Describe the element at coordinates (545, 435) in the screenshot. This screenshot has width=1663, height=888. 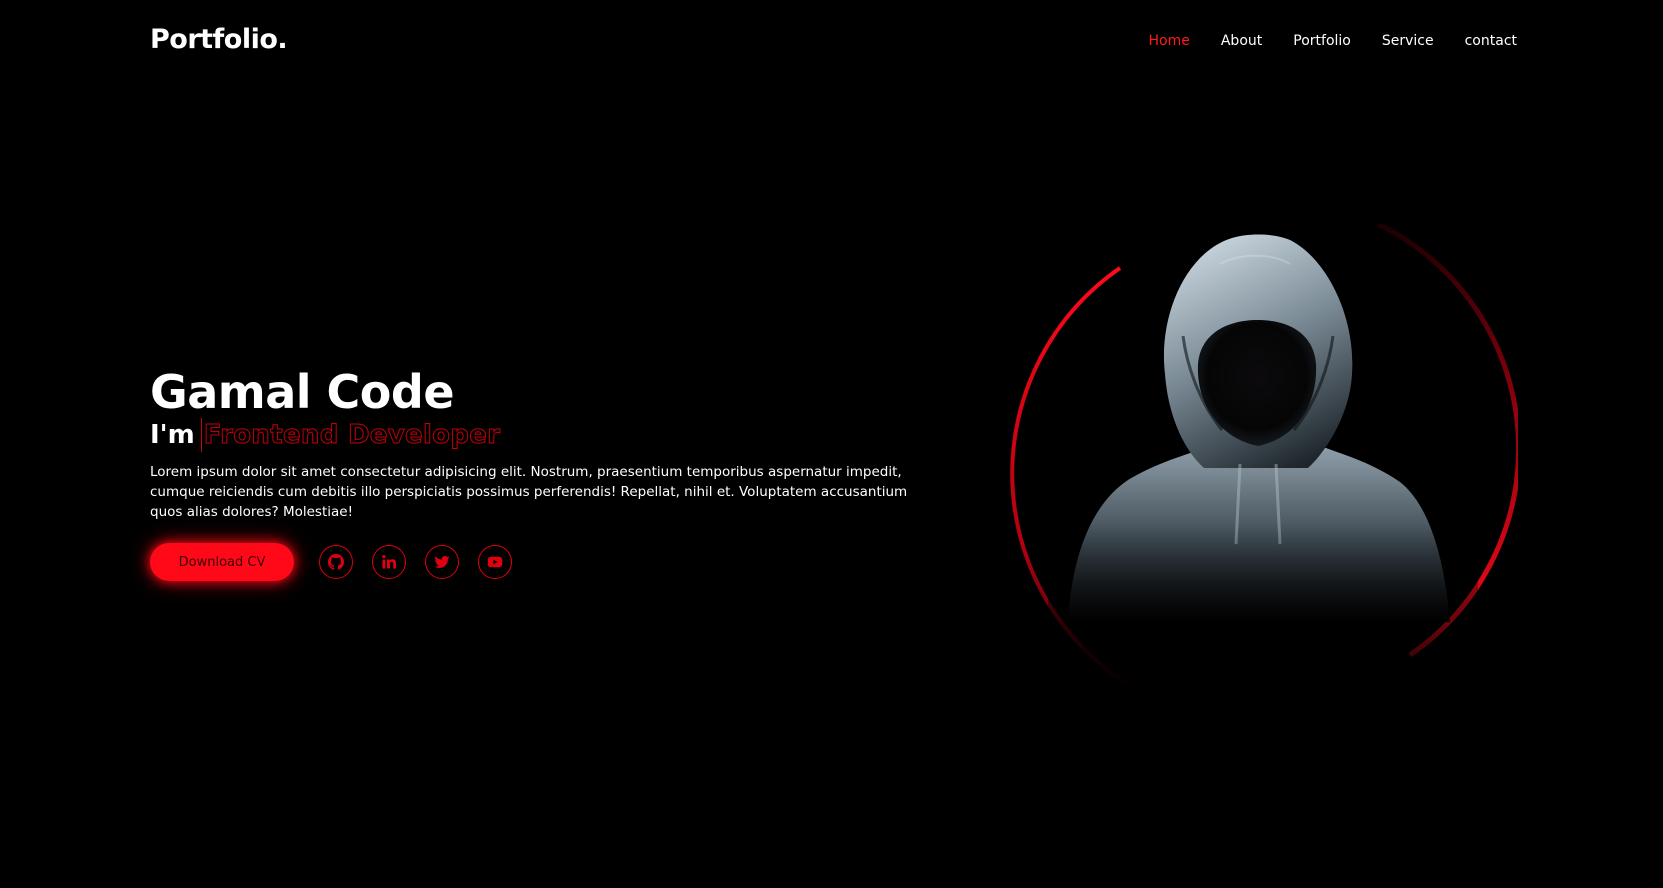
I see `hero-role-line: I'm Frontend Developer` at that location.